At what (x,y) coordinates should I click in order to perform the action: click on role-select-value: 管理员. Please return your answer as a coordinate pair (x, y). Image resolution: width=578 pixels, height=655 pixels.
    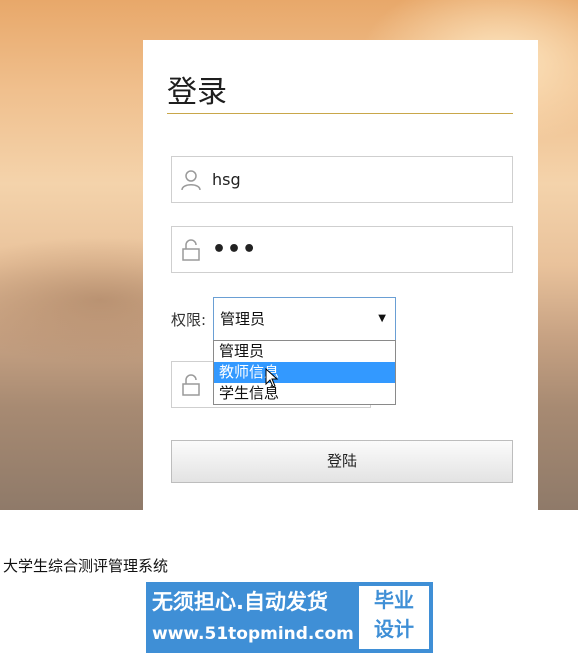
    Looking at the image, I should click on (243, 319).